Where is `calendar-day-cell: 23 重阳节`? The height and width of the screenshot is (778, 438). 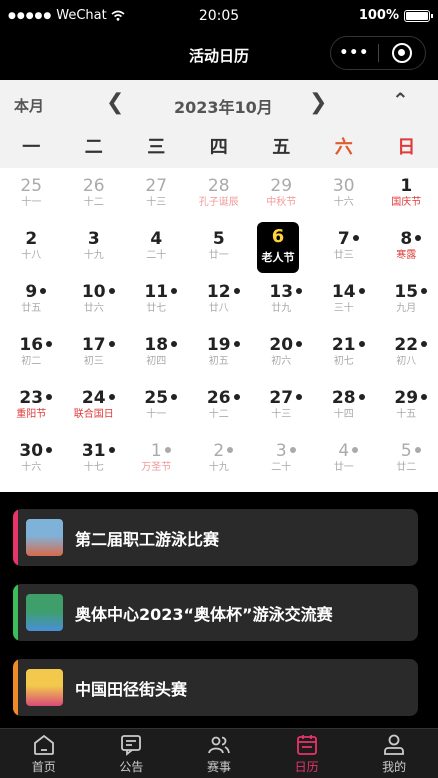 calendar-day-cell: 23 重阳节 is located at coordinates (31, 409).